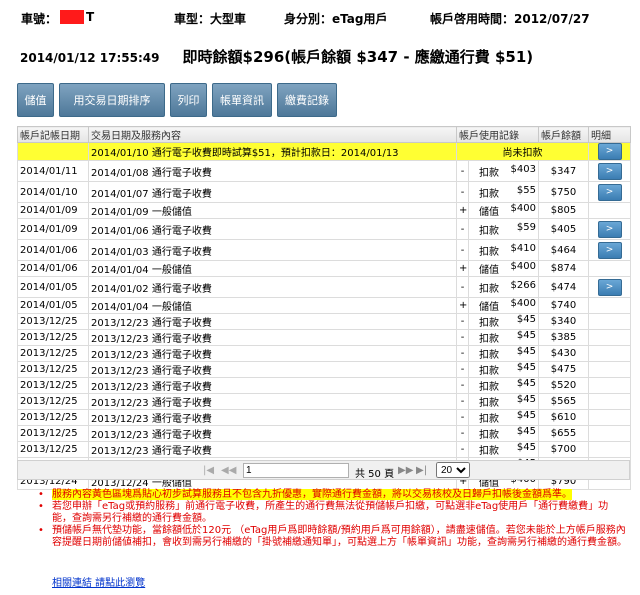 The image size is (640, 595). Describe the element at coordinates (510, 19) in the screenshot. I see `activation-date: 帳戶啓用時間：2012/07/27` at that location.